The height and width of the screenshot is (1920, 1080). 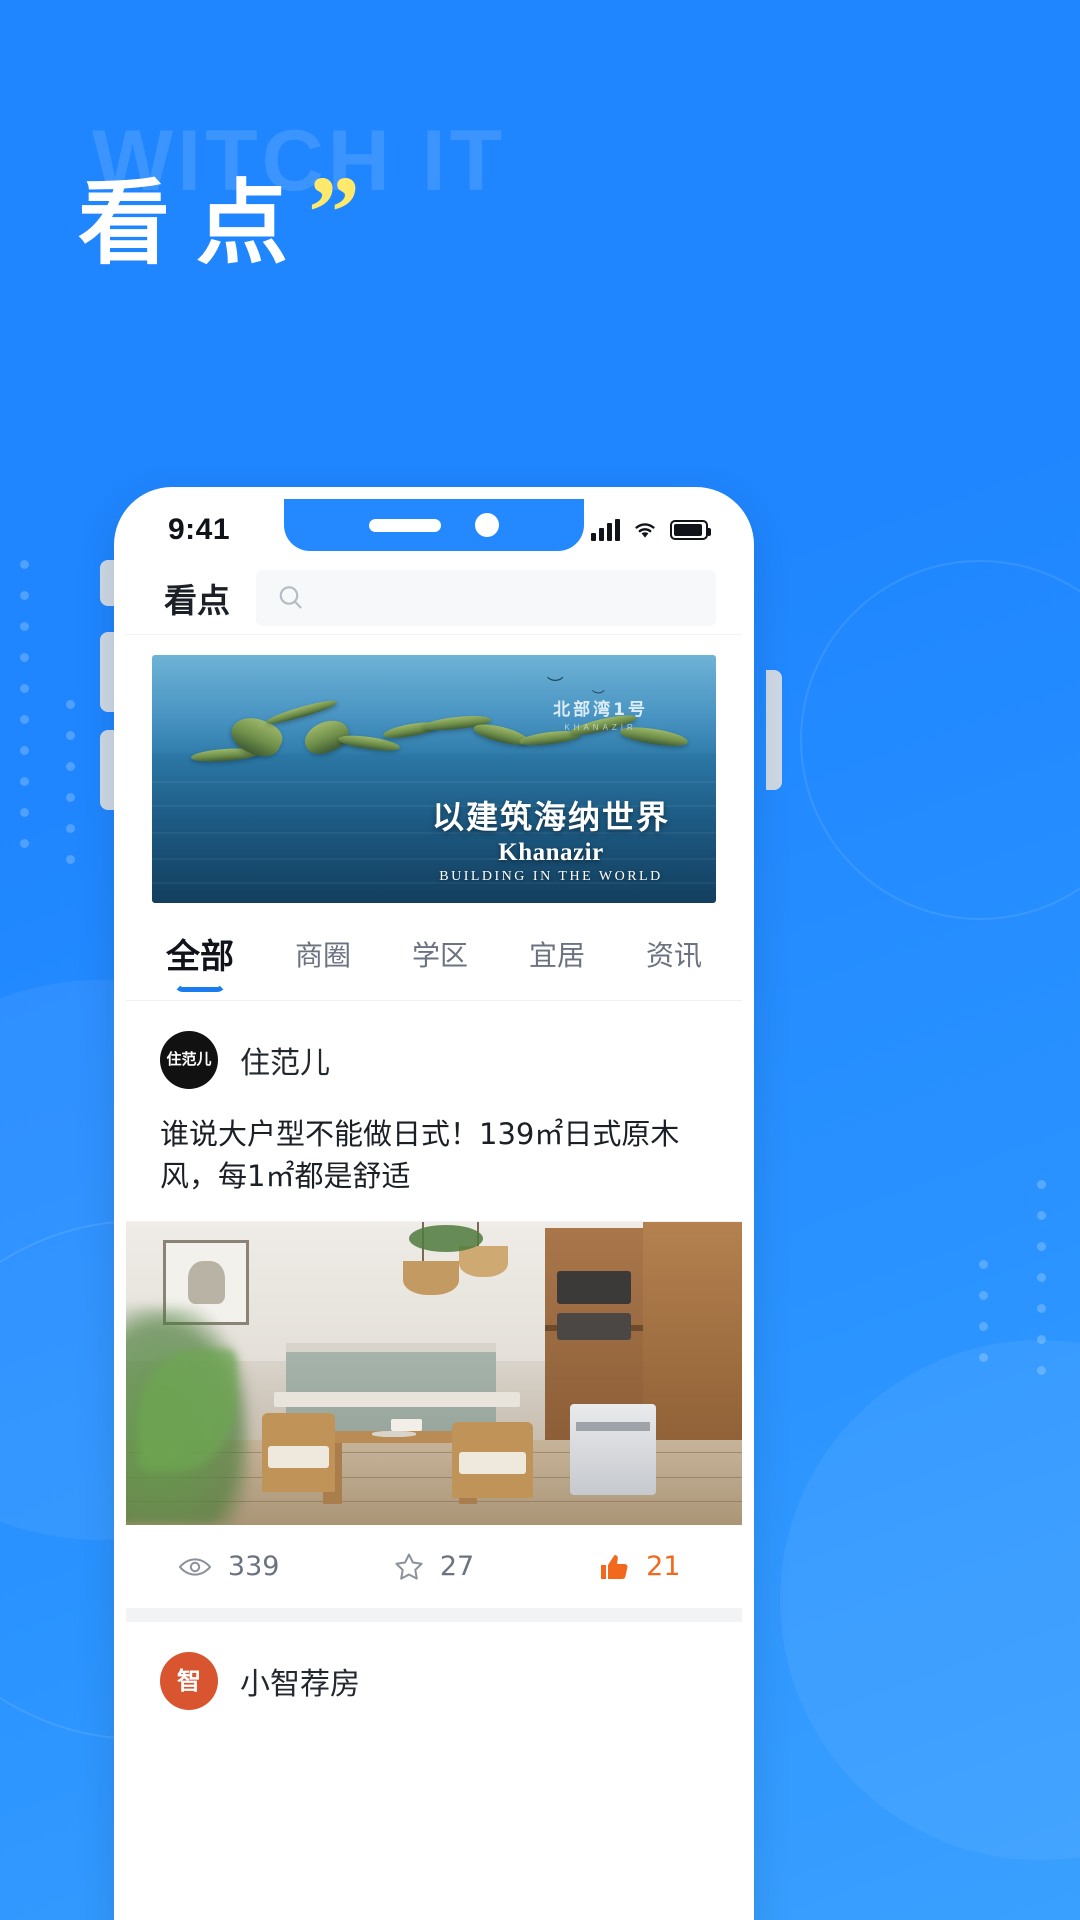 I want to click on front-camera-icon, so click(x=487, y=525).